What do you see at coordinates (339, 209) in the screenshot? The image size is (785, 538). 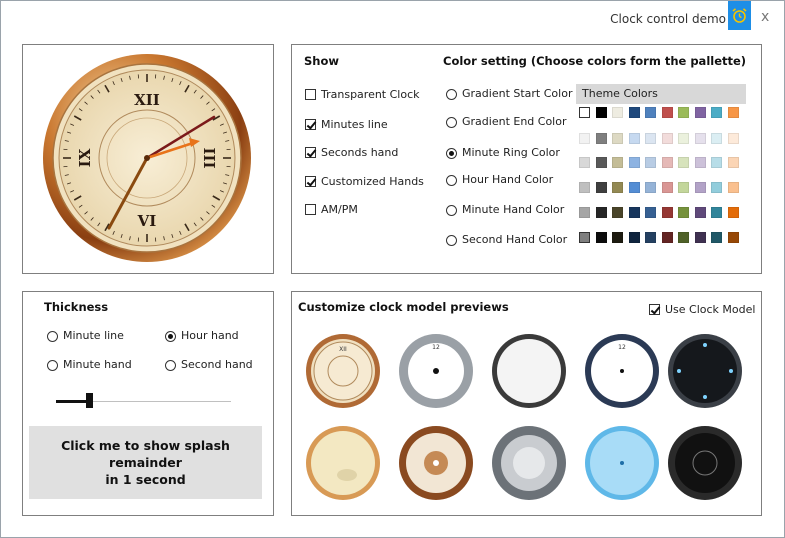 I see `checkbox-label: AM/PM` at bounding box center [339, 209].